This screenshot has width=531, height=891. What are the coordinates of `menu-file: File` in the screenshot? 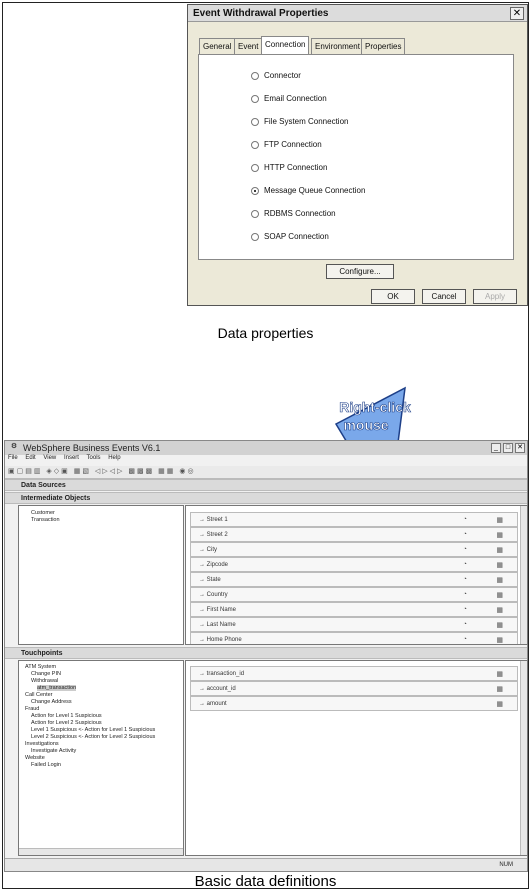 It's located at (13, 458).